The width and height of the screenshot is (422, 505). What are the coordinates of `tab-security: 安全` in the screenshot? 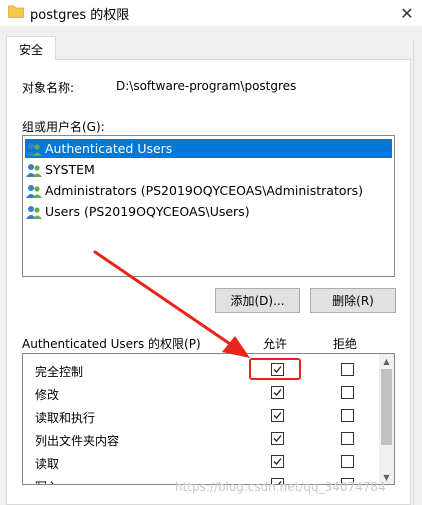 It's located at (31, 48).